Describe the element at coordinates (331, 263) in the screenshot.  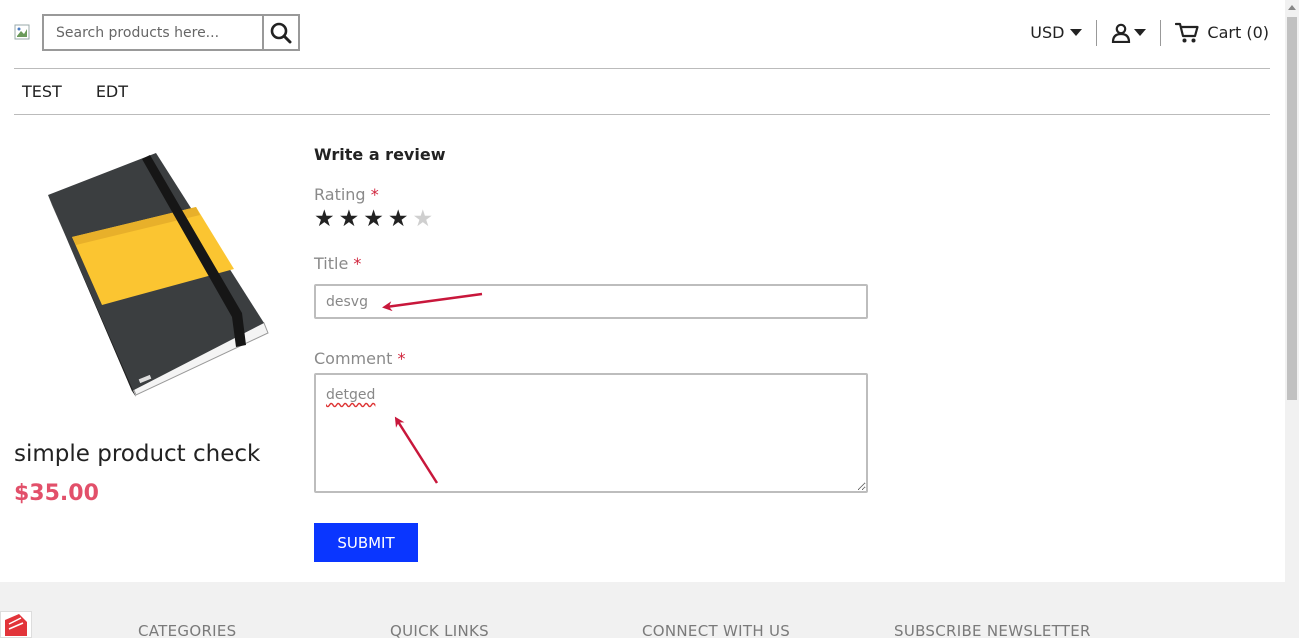
I see `title-label-text: Title` at that location.